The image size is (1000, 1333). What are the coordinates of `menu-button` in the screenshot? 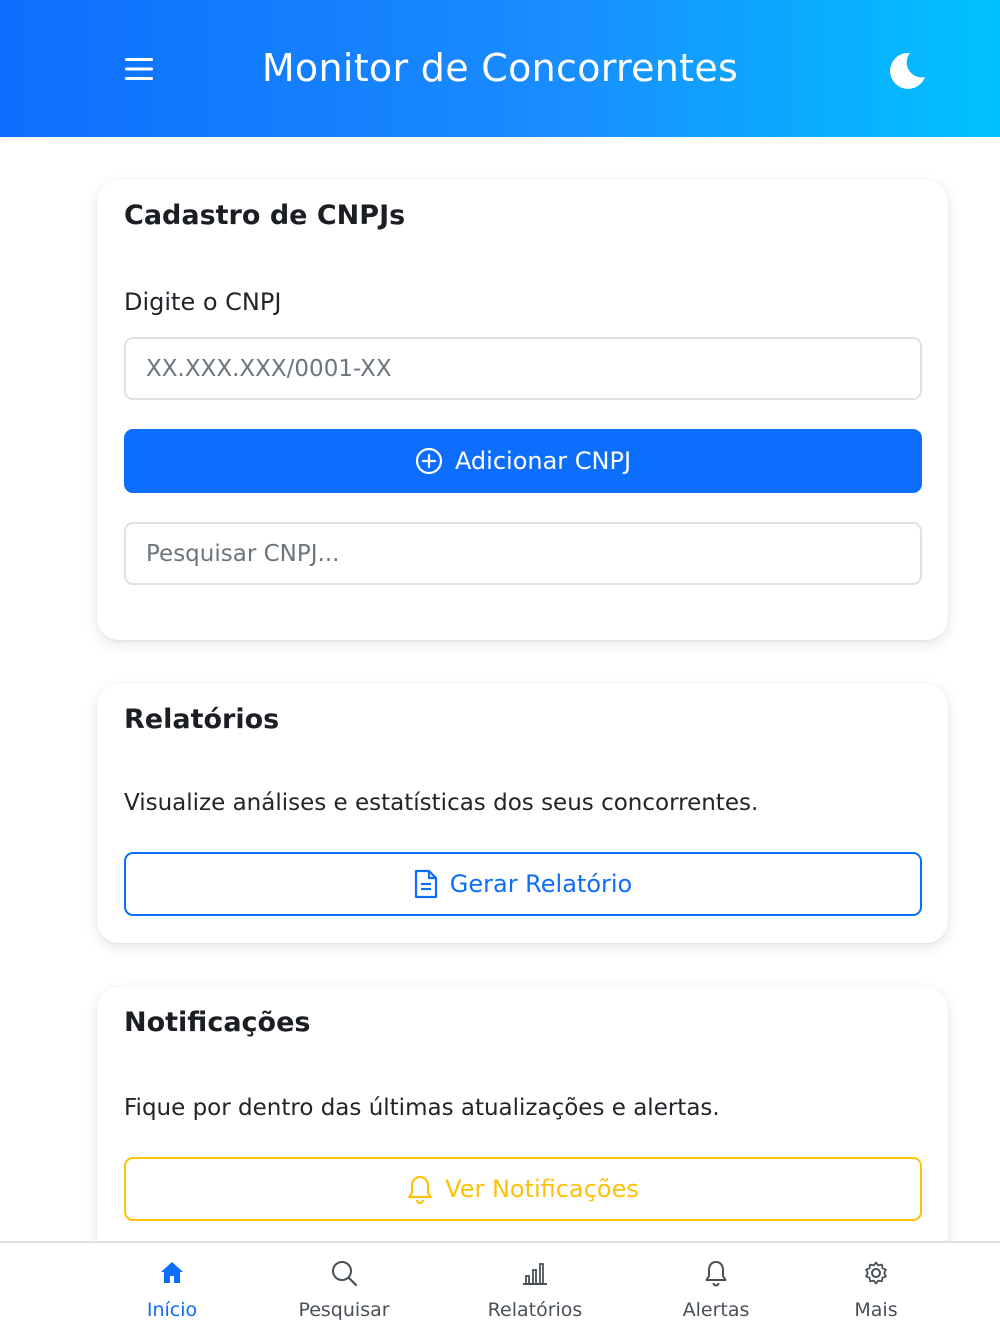 It's located at (139, 69).